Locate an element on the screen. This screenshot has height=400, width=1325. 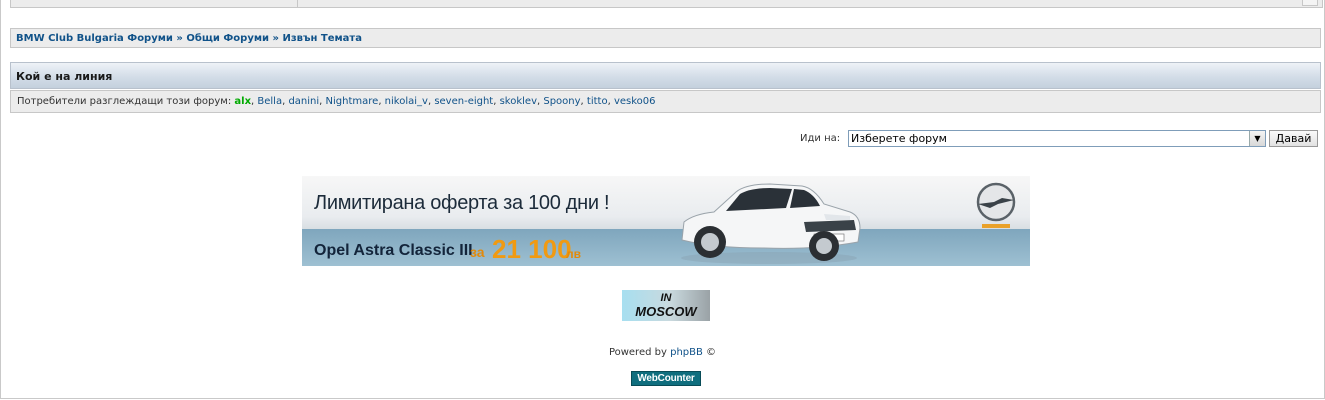
breadcrumb-off-topic: Извън Темата is located at coordinates (321, 38).